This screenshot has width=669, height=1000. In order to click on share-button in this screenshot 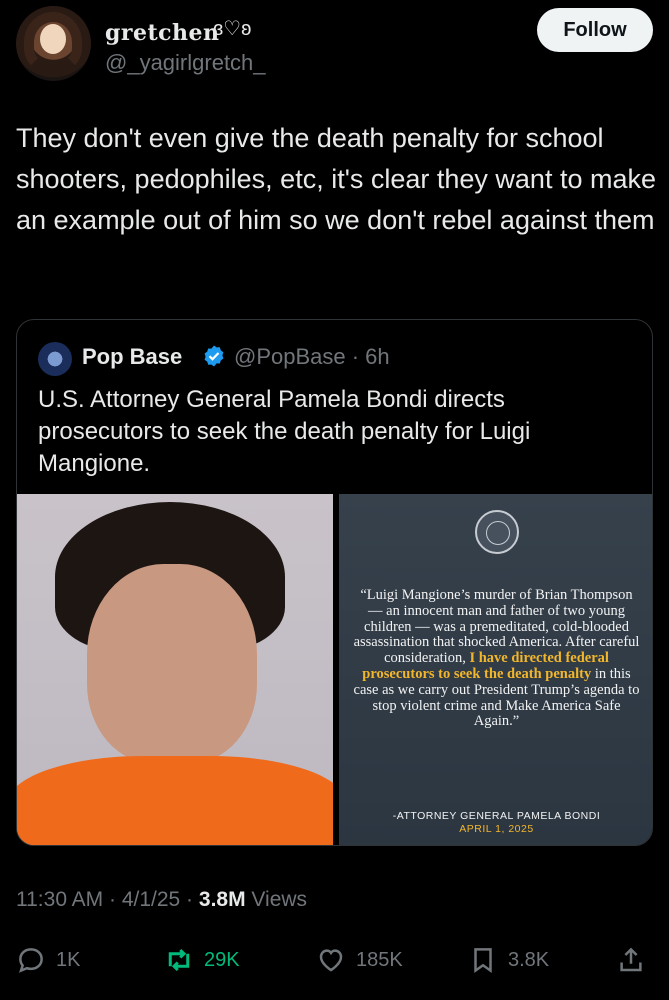, I will do `click(636, 960)`.